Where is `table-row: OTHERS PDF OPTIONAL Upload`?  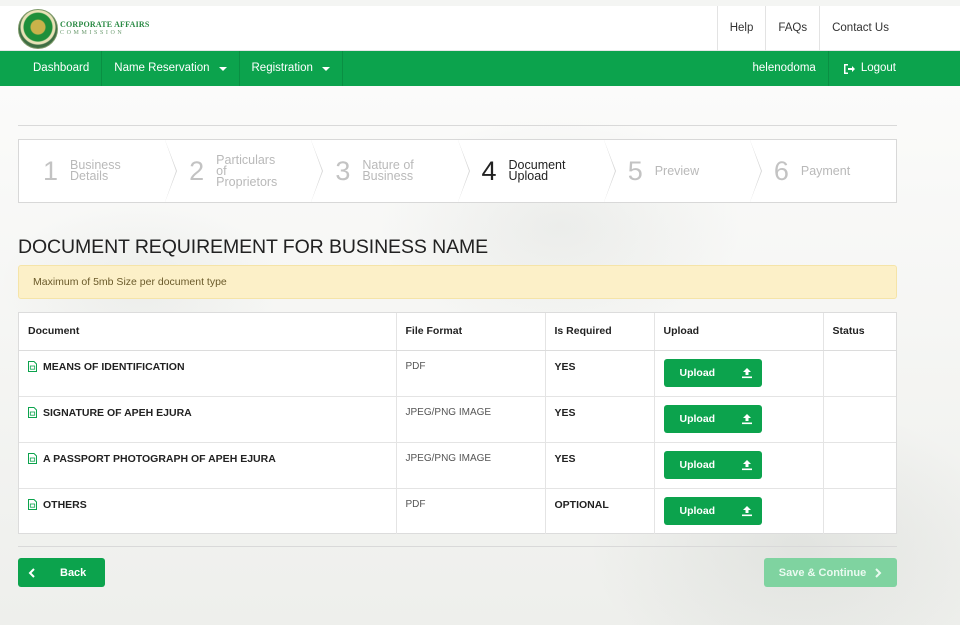
table-row: OTHERS PDF OPTIONAL Upload is located at coordinates (457, 510).